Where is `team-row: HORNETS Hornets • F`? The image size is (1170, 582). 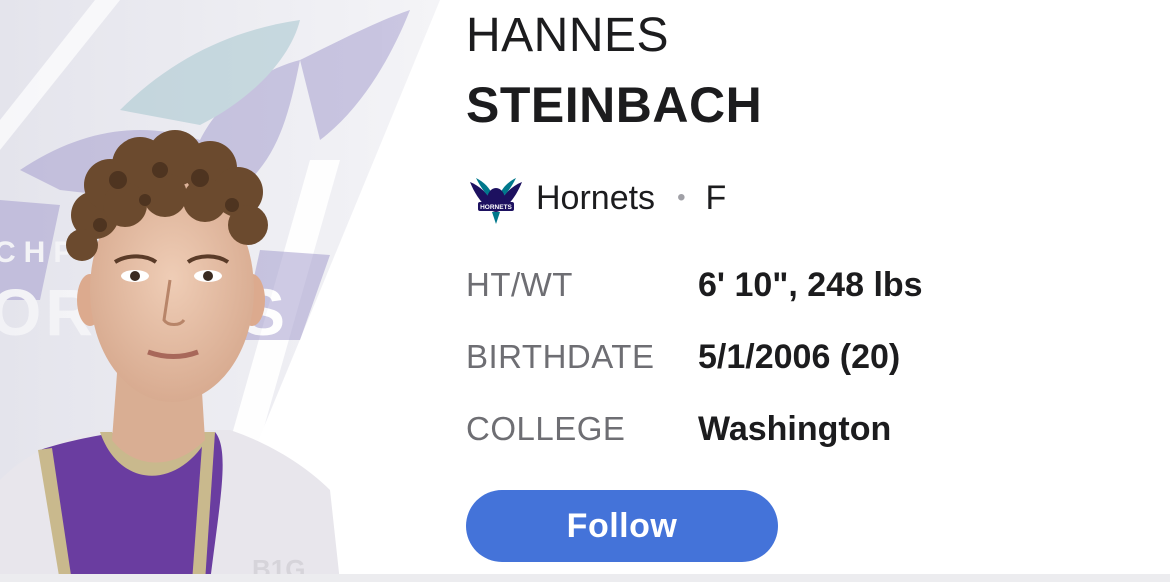 team-row: HORNETS Hornets • F is located at coordinates (596, 198).